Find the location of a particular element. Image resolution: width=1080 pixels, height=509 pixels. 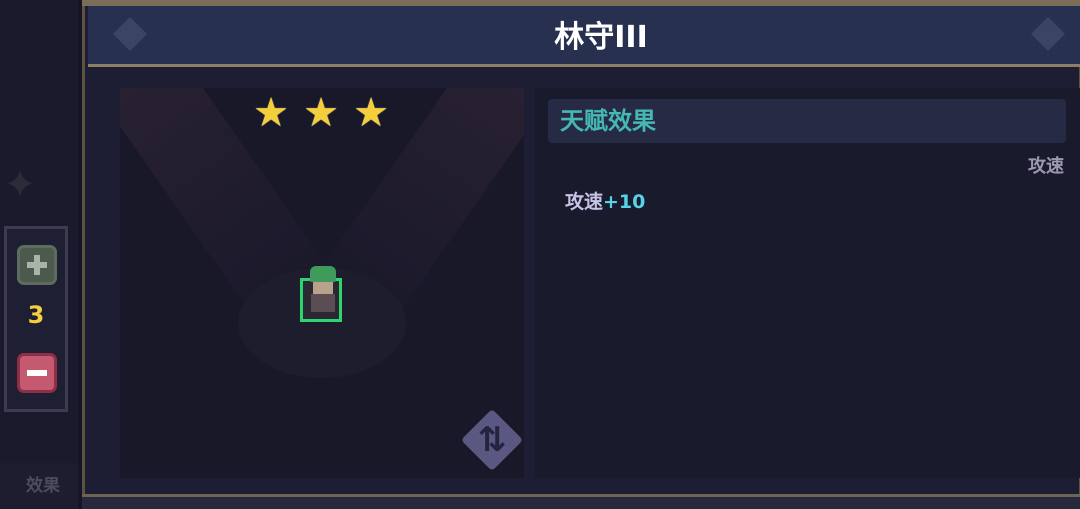

star-rating: ★ ★ ★ is located at coordinates (325, 113).